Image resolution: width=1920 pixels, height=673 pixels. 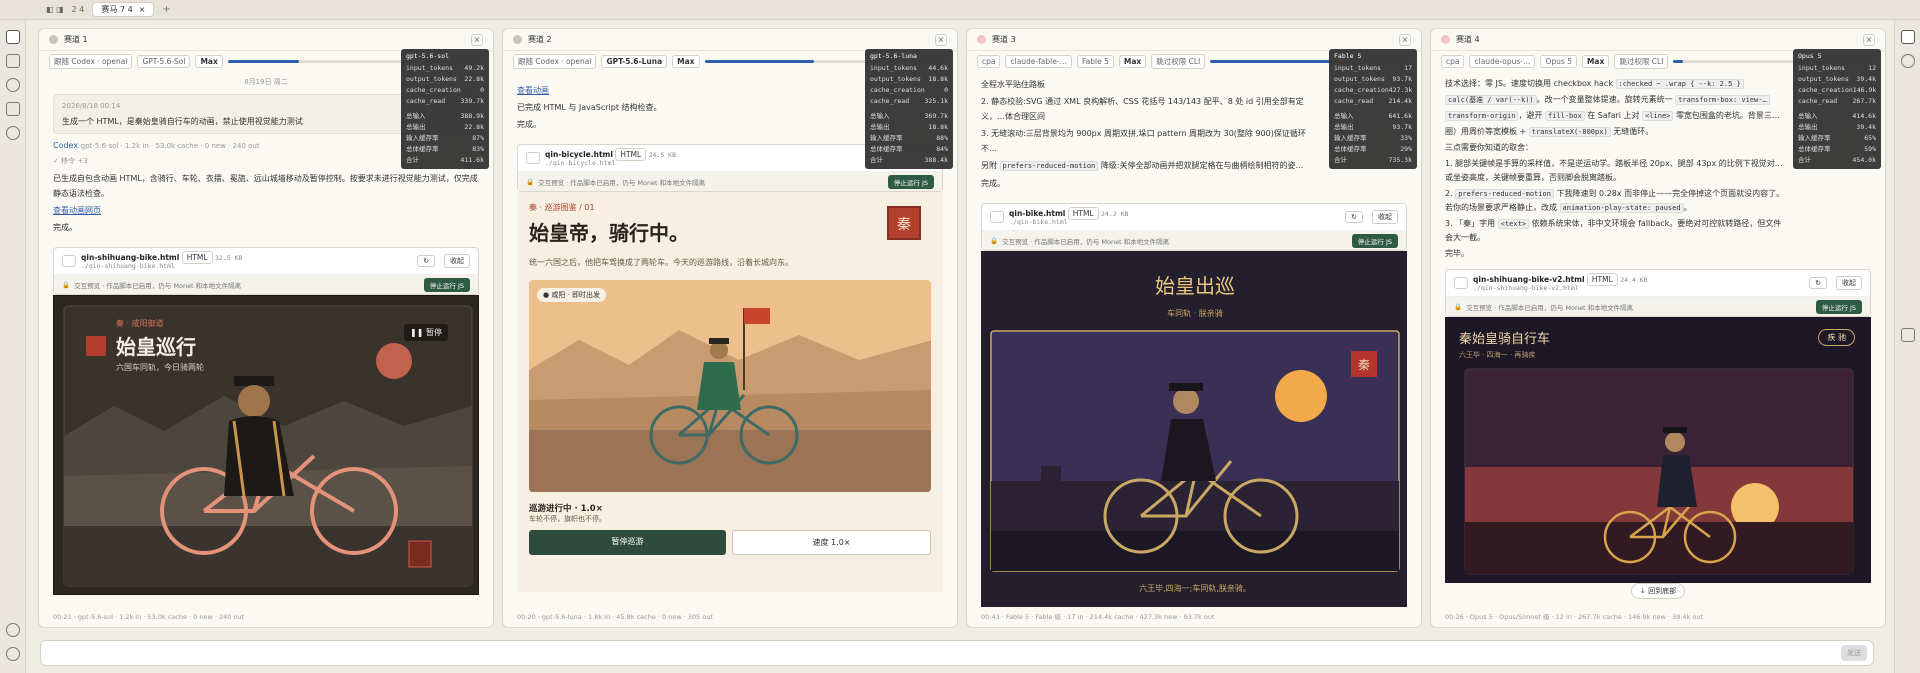 I want to click on send-button: 发送, so click(x=1854, y=653).